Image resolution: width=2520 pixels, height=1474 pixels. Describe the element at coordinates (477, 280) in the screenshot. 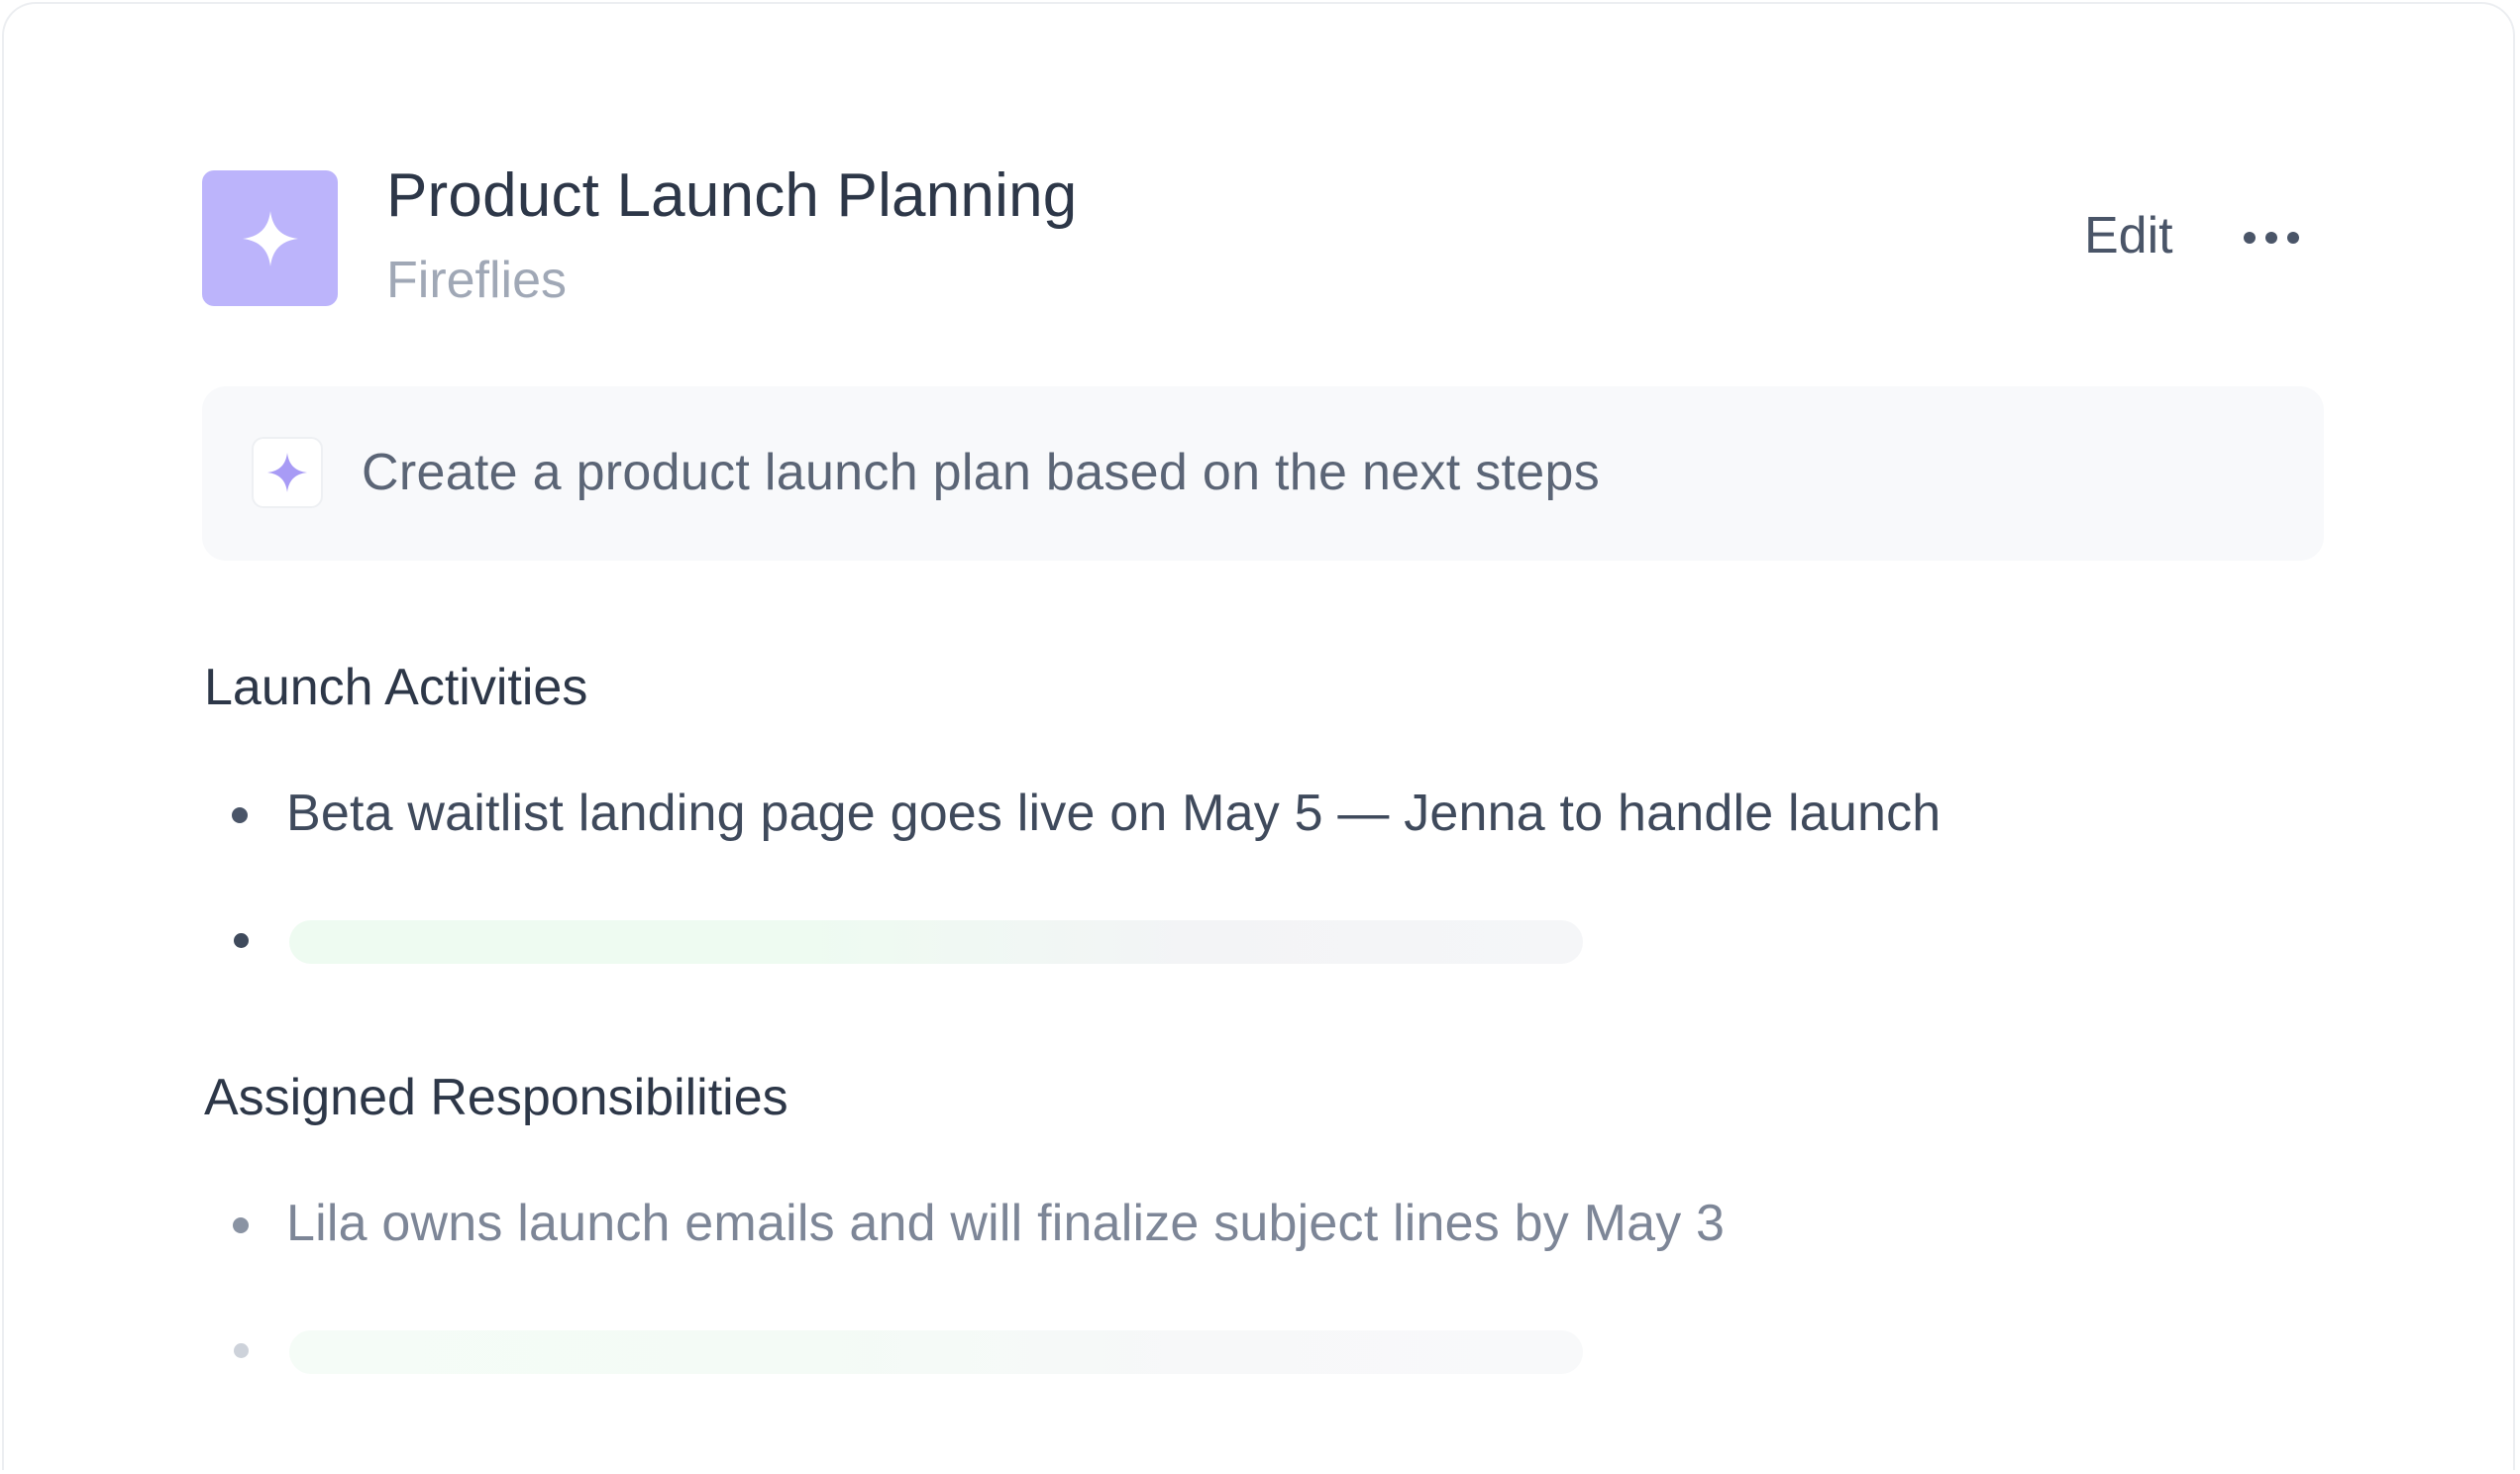

I see `source-label: Fireflies` at that location.